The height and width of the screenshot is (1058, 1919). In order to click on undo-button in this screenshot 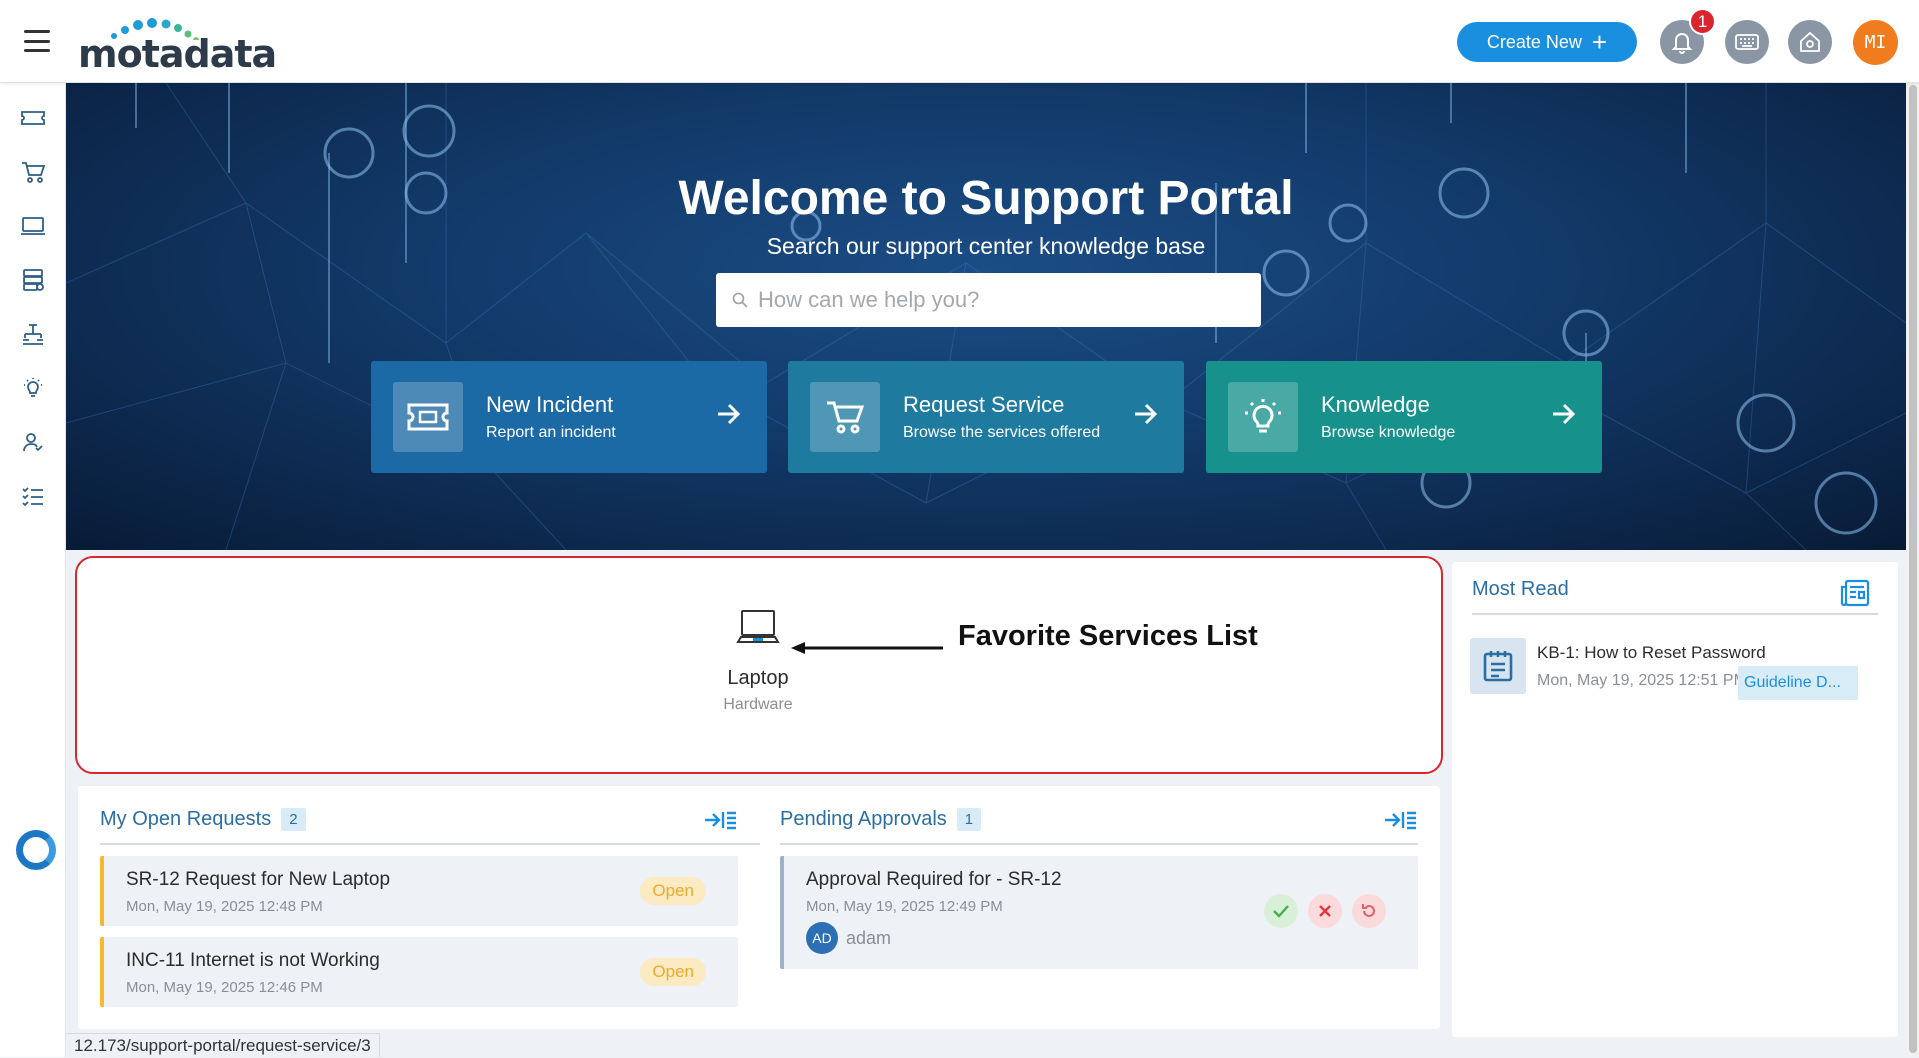, I will do `click(1369, 911)`.